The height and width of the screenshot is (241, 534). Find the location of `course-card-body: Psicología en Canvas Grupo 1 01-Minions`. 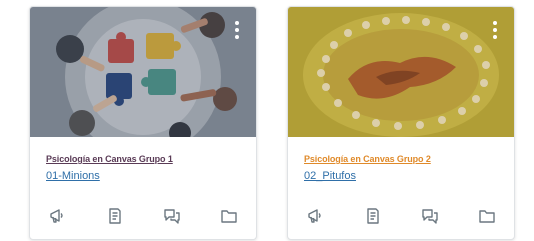

course-card-body: Psicología en Canvas Grupo 1 01-Minions is located at coordinates (143, 159).